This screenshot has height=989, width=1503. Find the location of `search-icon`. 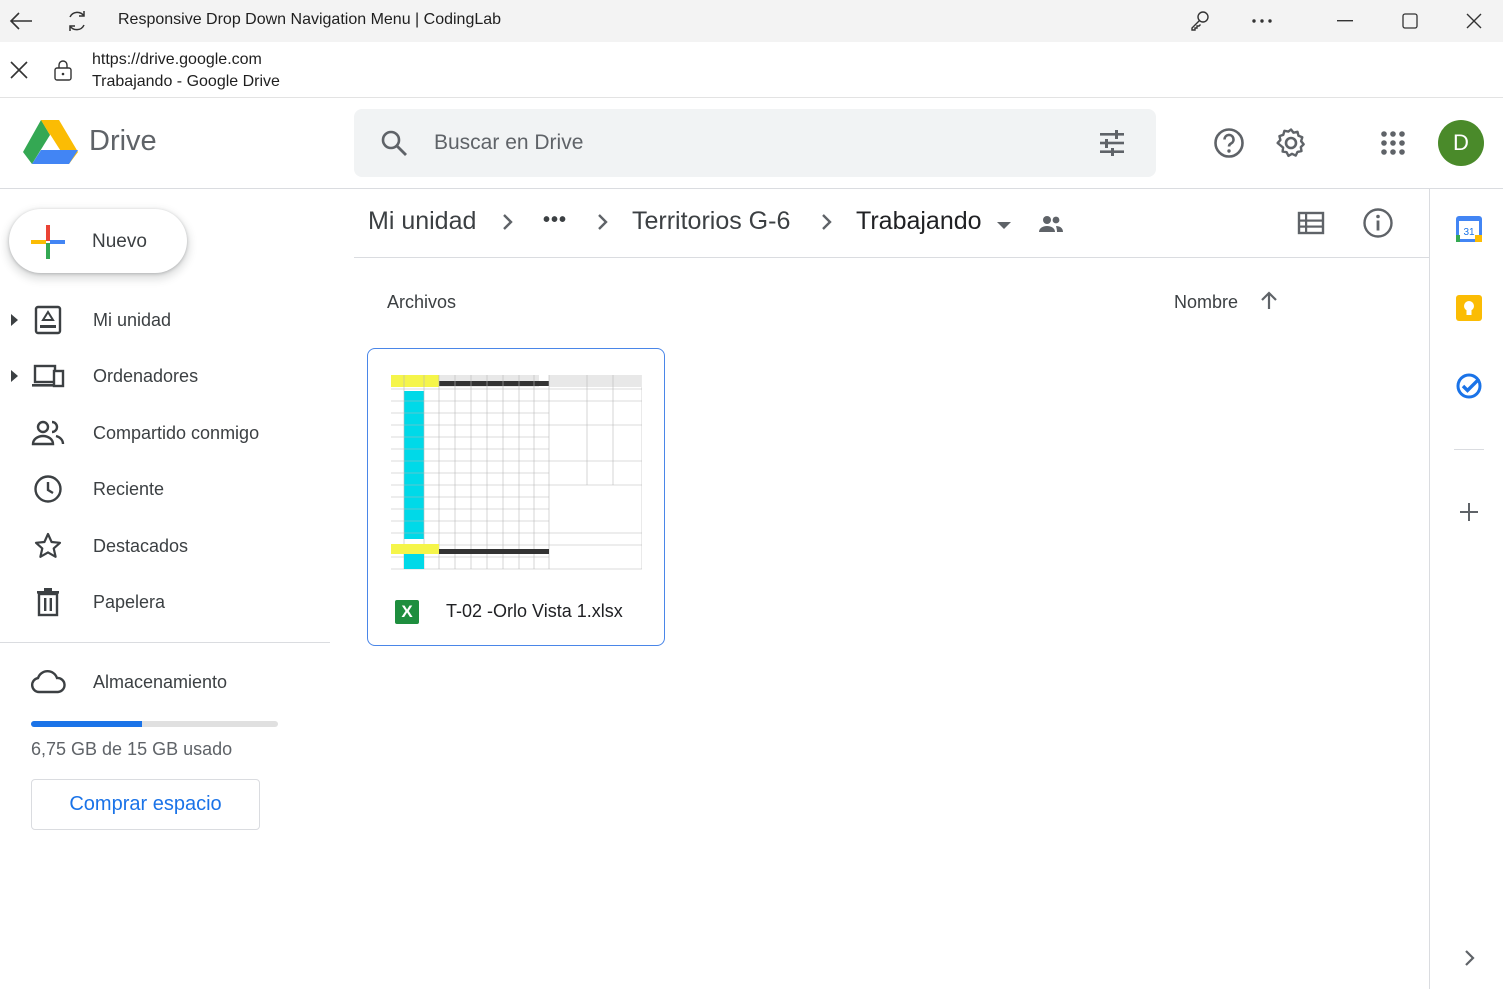

search-icon is located at coordinates (394, 145).